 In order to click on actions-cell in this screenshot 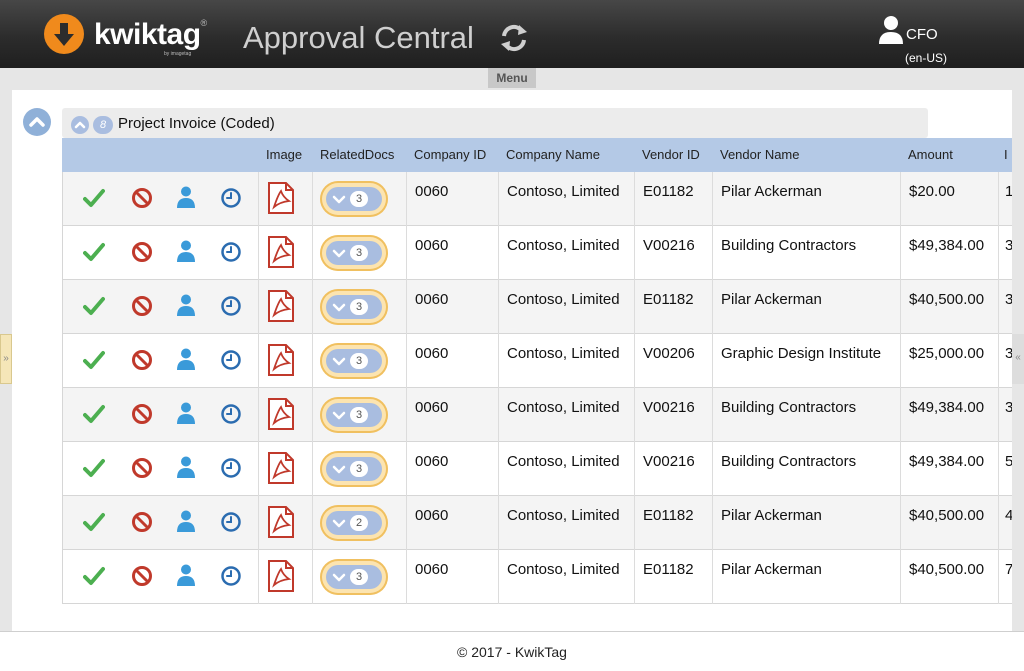, I will do `click(160, 307)`.